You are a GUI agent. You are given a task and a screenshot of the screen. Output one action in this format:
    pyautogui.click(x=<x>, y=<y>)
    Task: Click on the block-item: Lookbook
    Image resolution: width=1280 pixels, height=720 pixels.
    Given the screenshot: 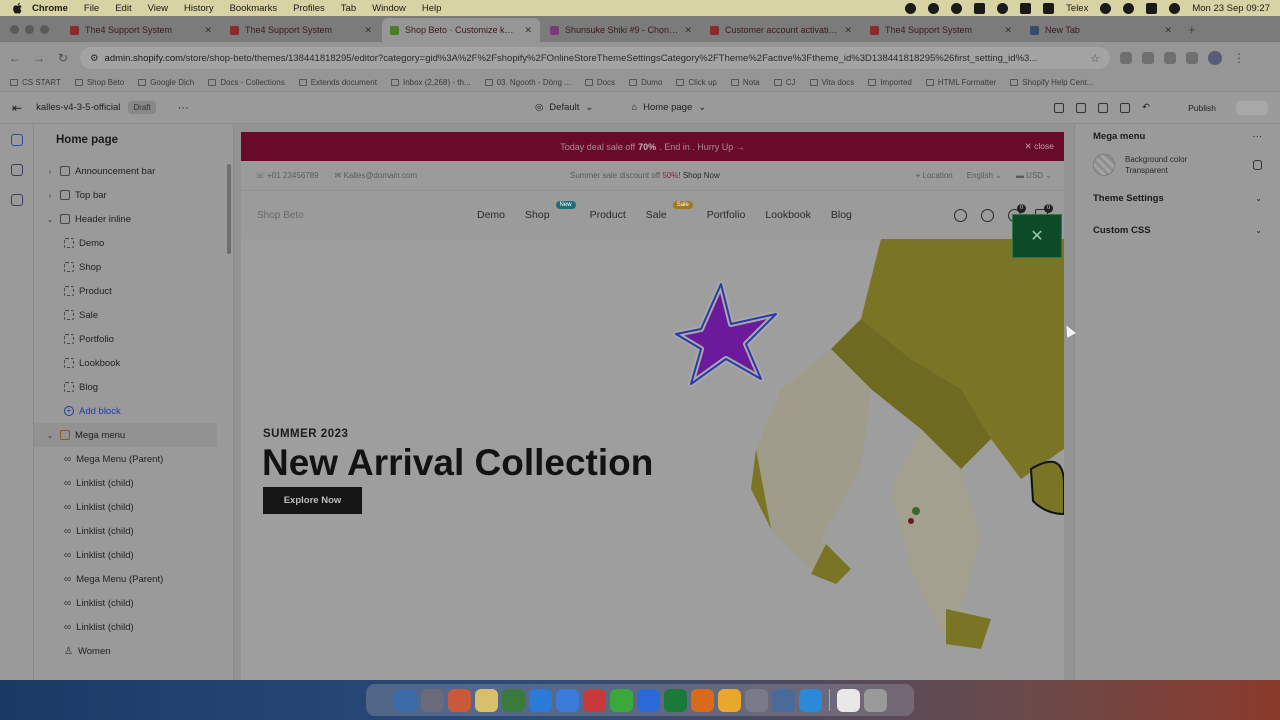 What is the action you would take?
    pyautogui.click(x=133, y=363)
    